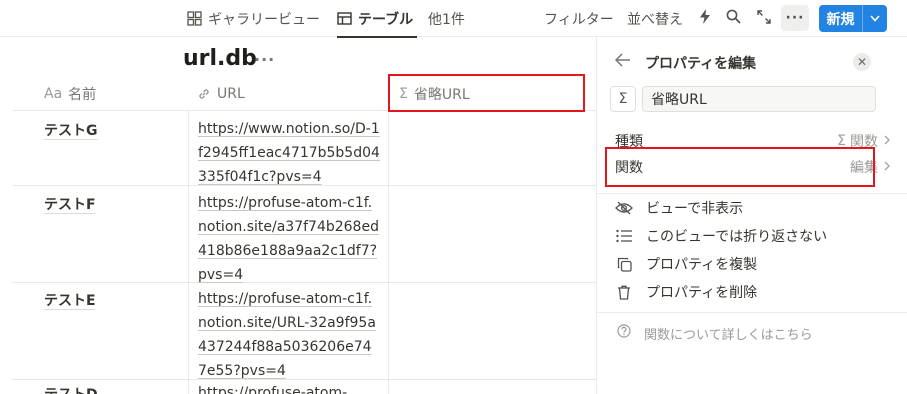  I want to click on action-label: プロパティを削除, so click(702, 293).